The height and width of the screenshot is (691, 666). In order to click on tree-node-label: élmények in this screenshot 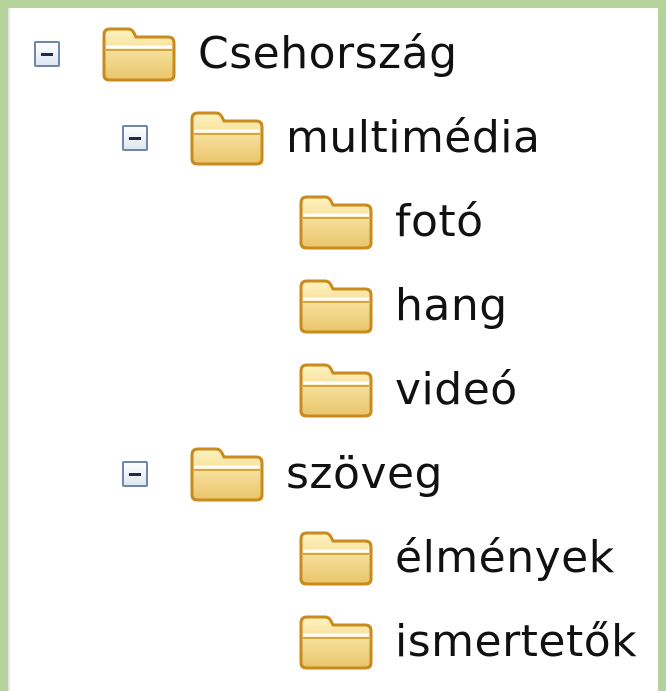, I will do `click(505, 557)`.